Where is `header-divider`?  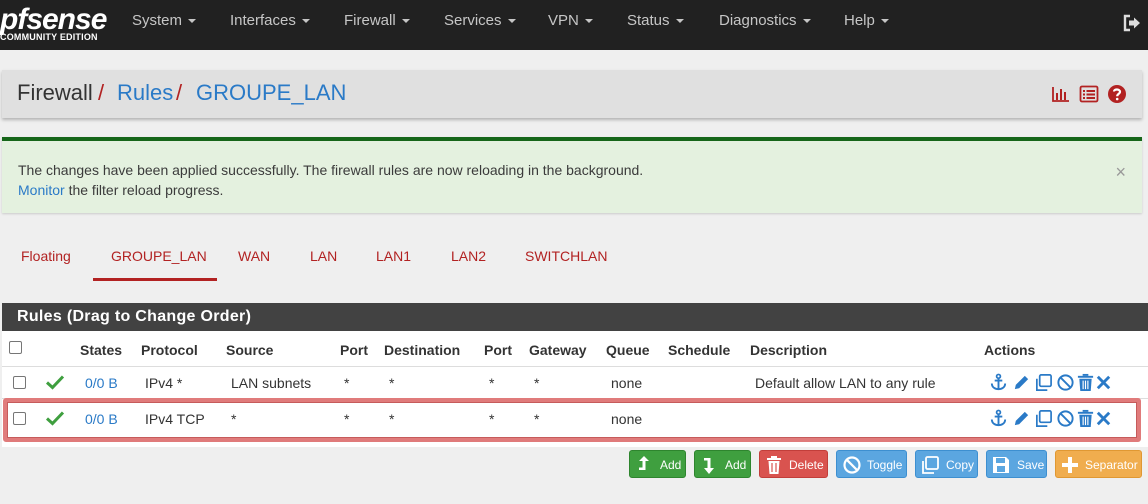
header-divider is located at coordinates (575, 366).